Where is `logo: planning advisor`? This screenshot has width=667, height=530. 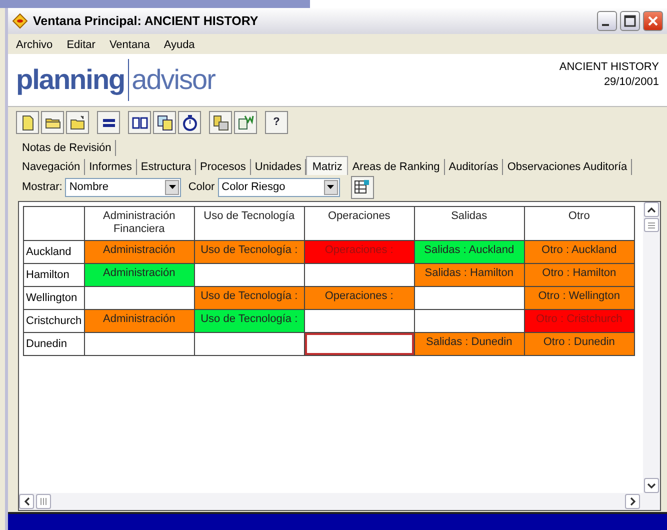
logo: planning advisor is located at coordinates (115, 80).